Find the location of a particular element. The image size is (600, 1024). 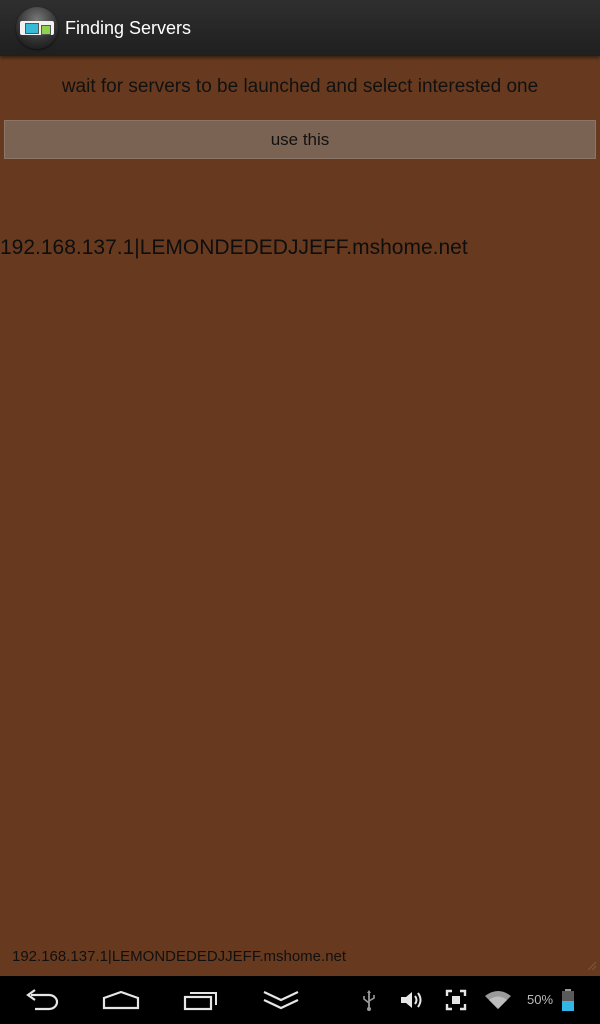

wifi-status is located at coordinates (498, 1000).